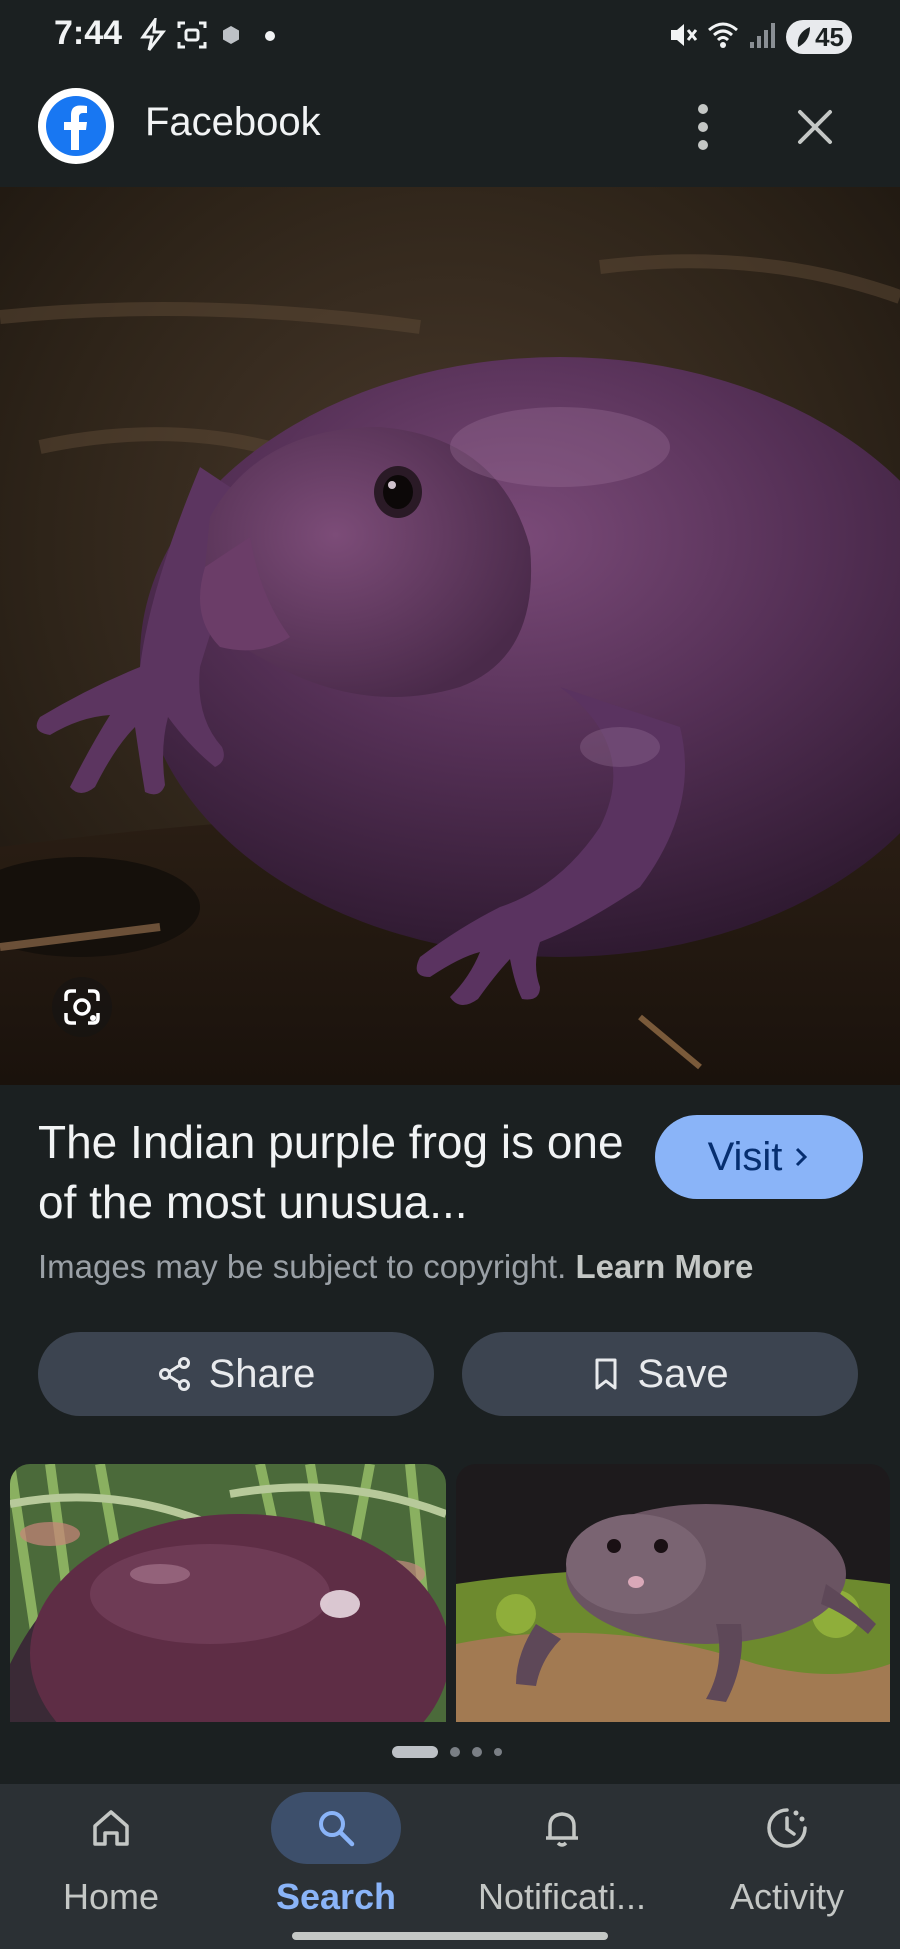  I want to click on copyright-text: Images may be subject to copyright., so click(302, 1266).